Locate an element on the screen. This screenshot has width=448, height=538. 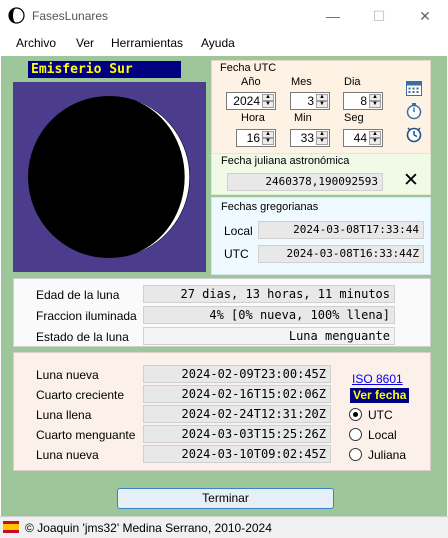
maximize-button: ☐ is located at coordinates (379, 16).